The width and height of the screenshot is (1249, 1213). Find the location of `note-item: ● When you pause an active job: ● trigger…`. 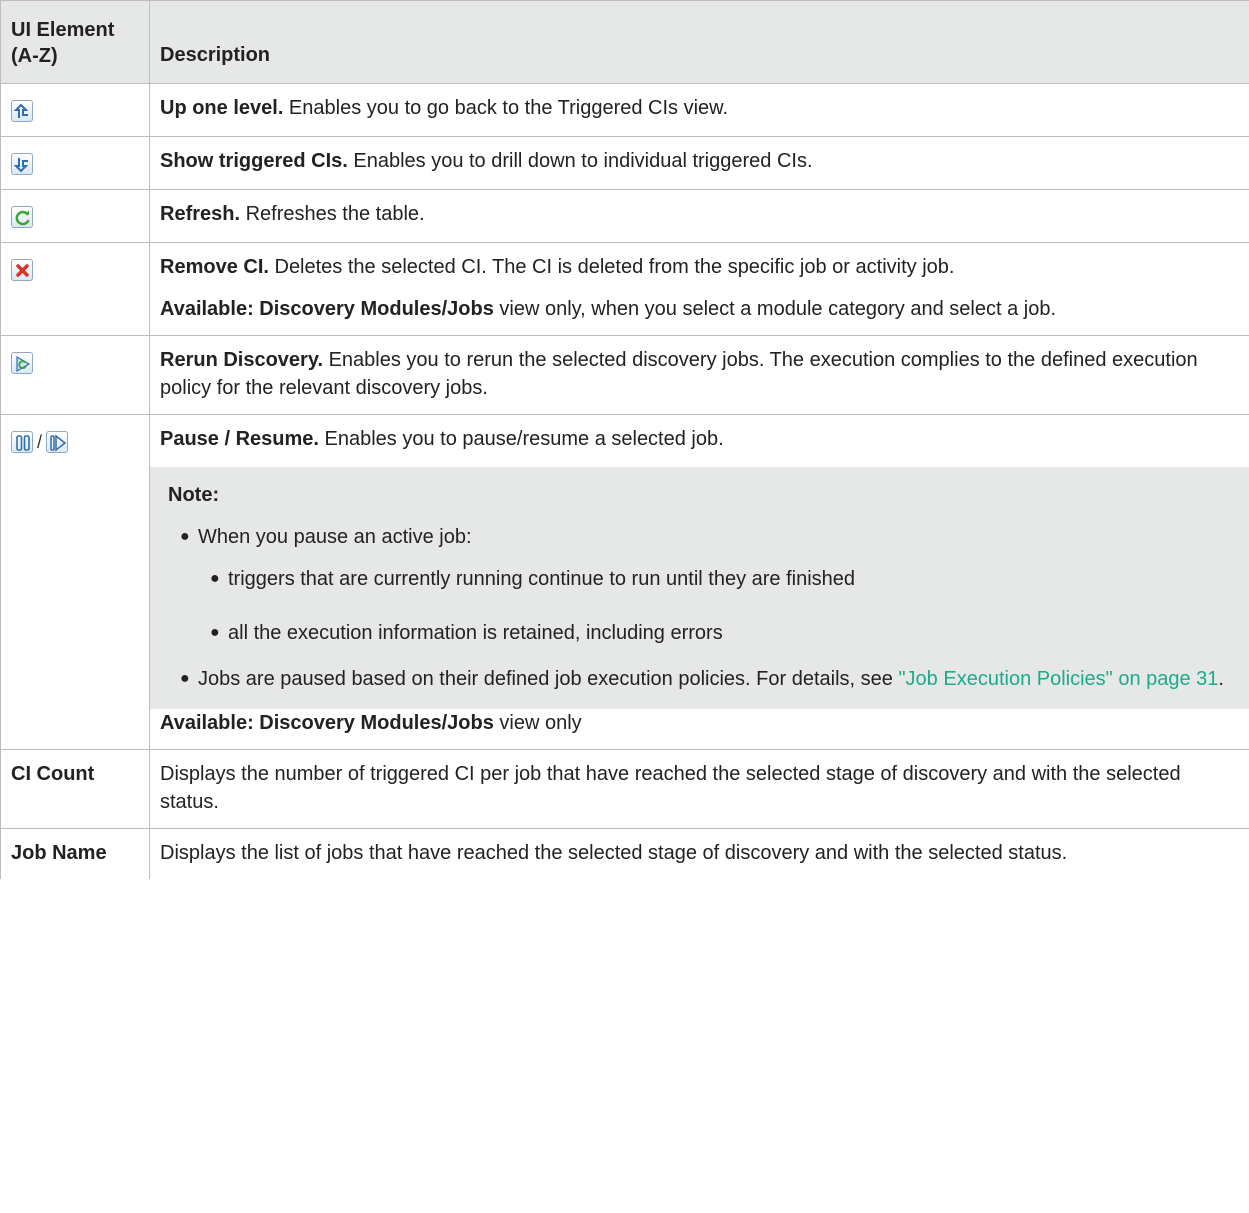

note-item: ● When you pause an active job: ● trigger… is located at coordinates (700, 585).